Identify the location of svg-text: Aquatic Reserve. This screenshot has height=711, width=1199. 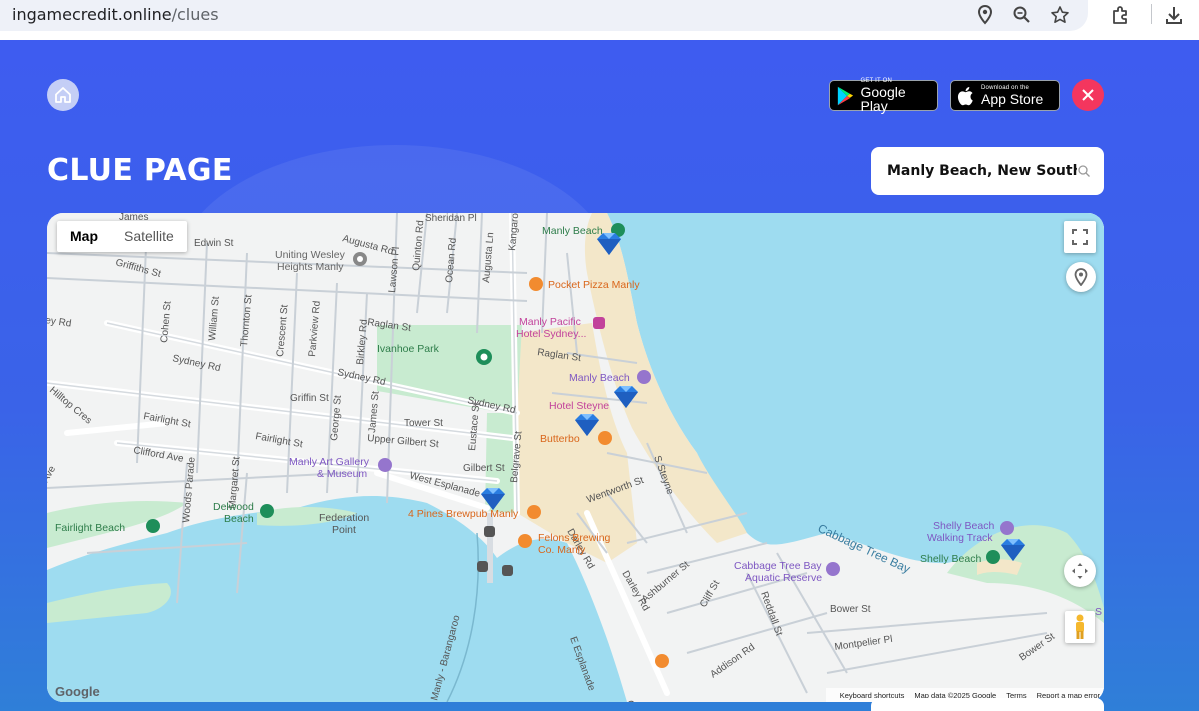
(783, 578).